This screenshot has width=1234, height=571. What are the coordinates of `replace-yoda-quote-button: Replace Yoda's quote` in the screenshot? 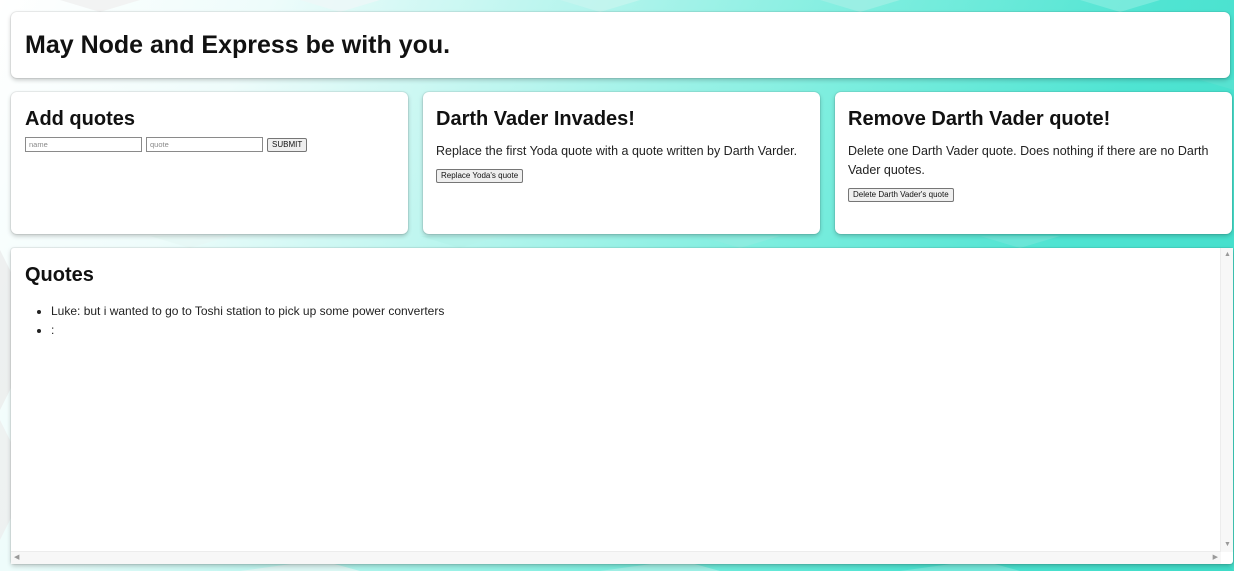 It's located at (480, 176).